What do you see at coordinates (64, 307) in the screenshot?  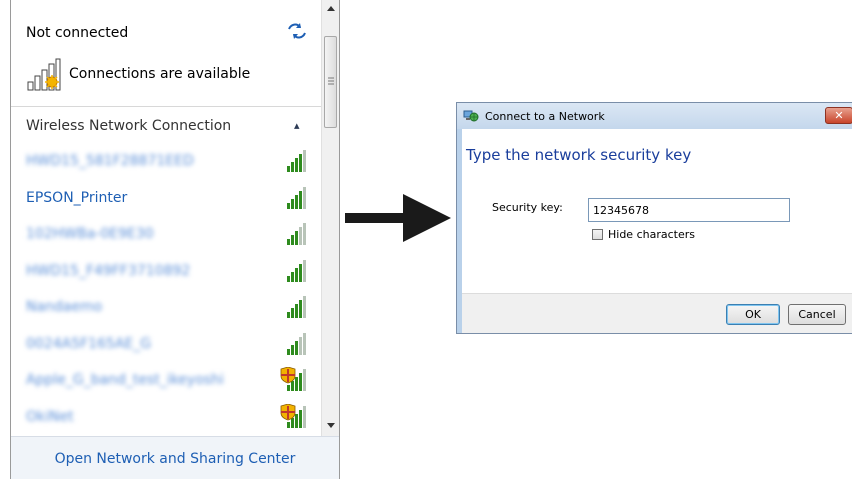 I see `network-name: Nandaemo` at bounding box center [64, 307].